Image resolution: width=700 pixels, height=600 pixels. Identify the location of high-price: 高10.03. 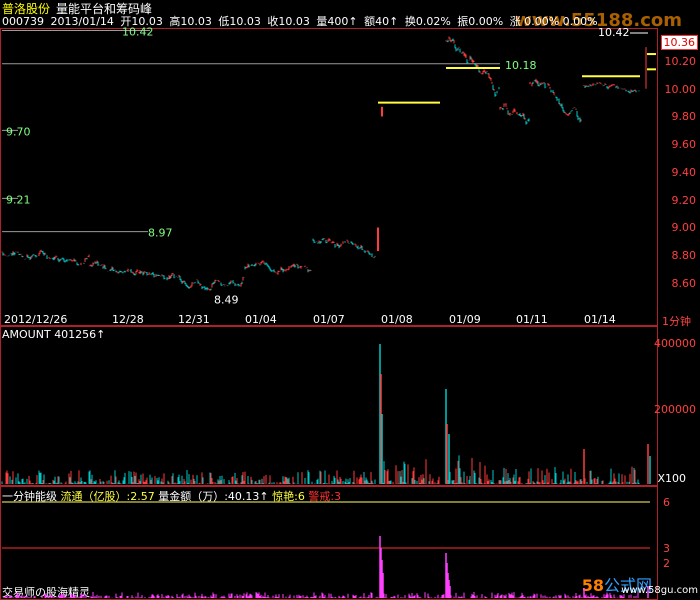
(190, 21).